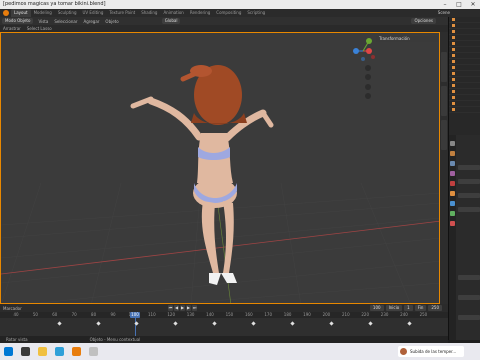  I want to click on maximize-icon: □, so click(459, 4).